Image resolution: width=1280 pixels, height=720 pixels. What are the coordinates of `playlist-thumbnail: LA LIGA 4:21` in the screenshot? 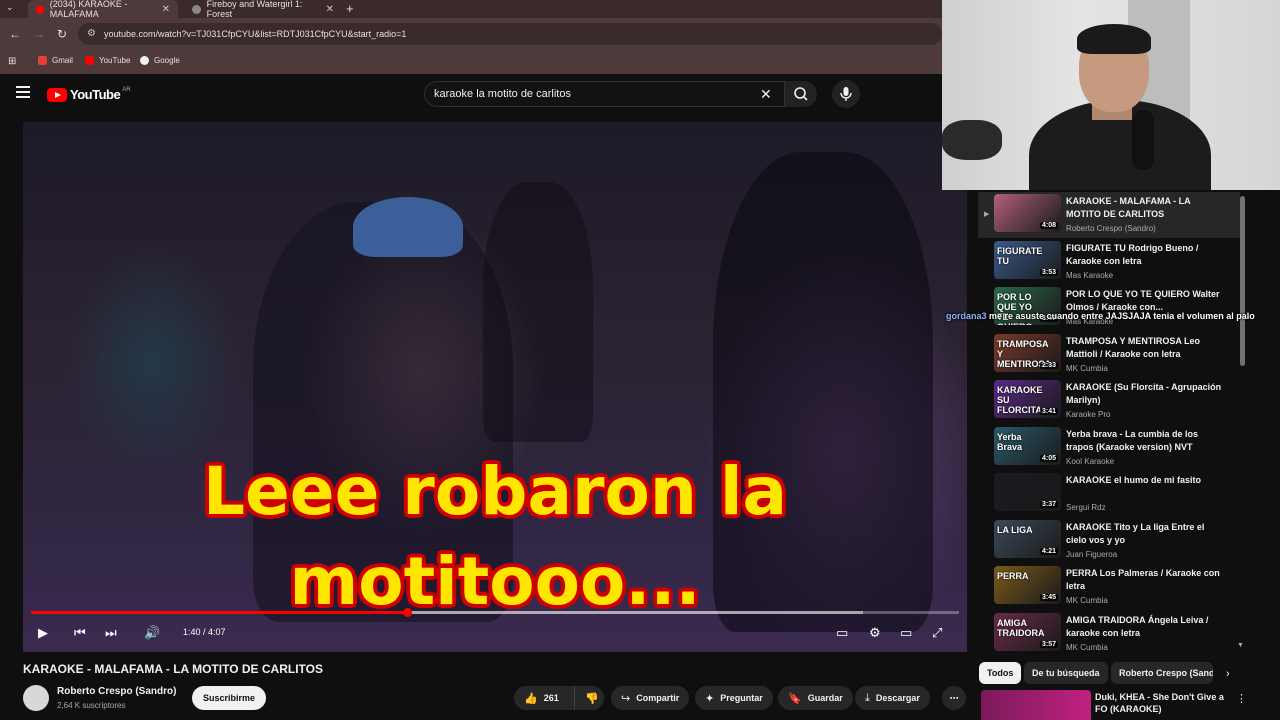 It's located at (1027, 538).